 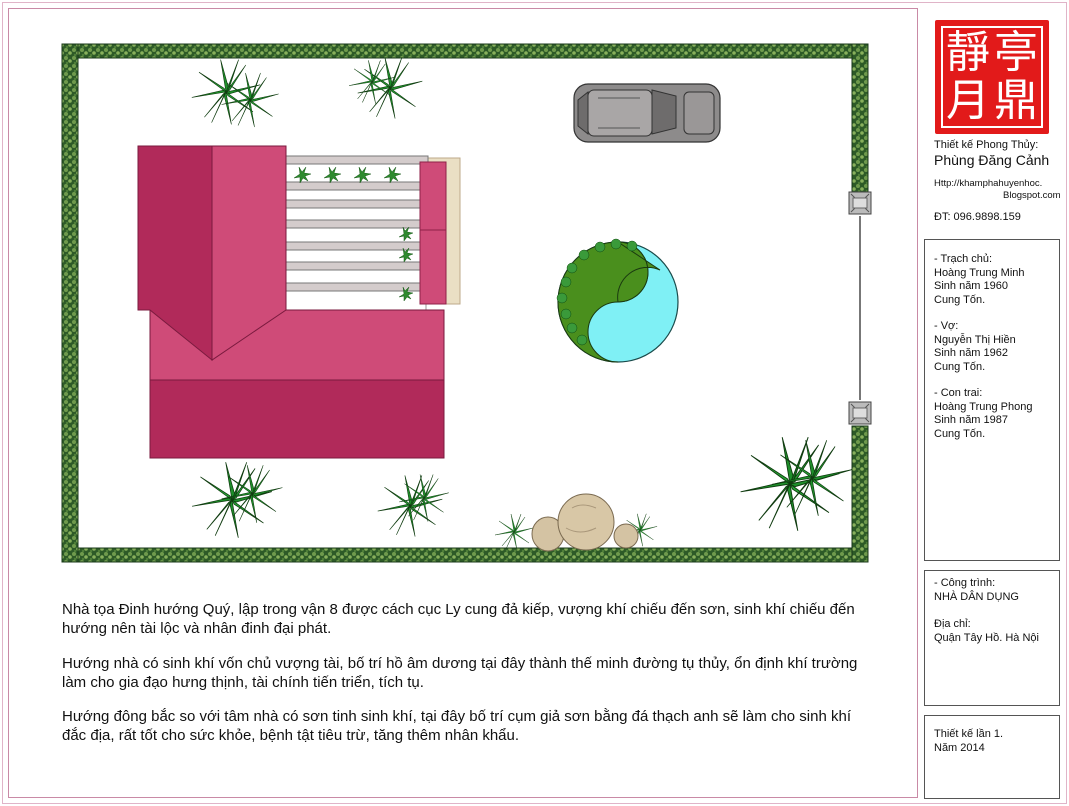 I want to click on wife-name: Nguyễn Thị Hiền, so click(x=975, y=340).